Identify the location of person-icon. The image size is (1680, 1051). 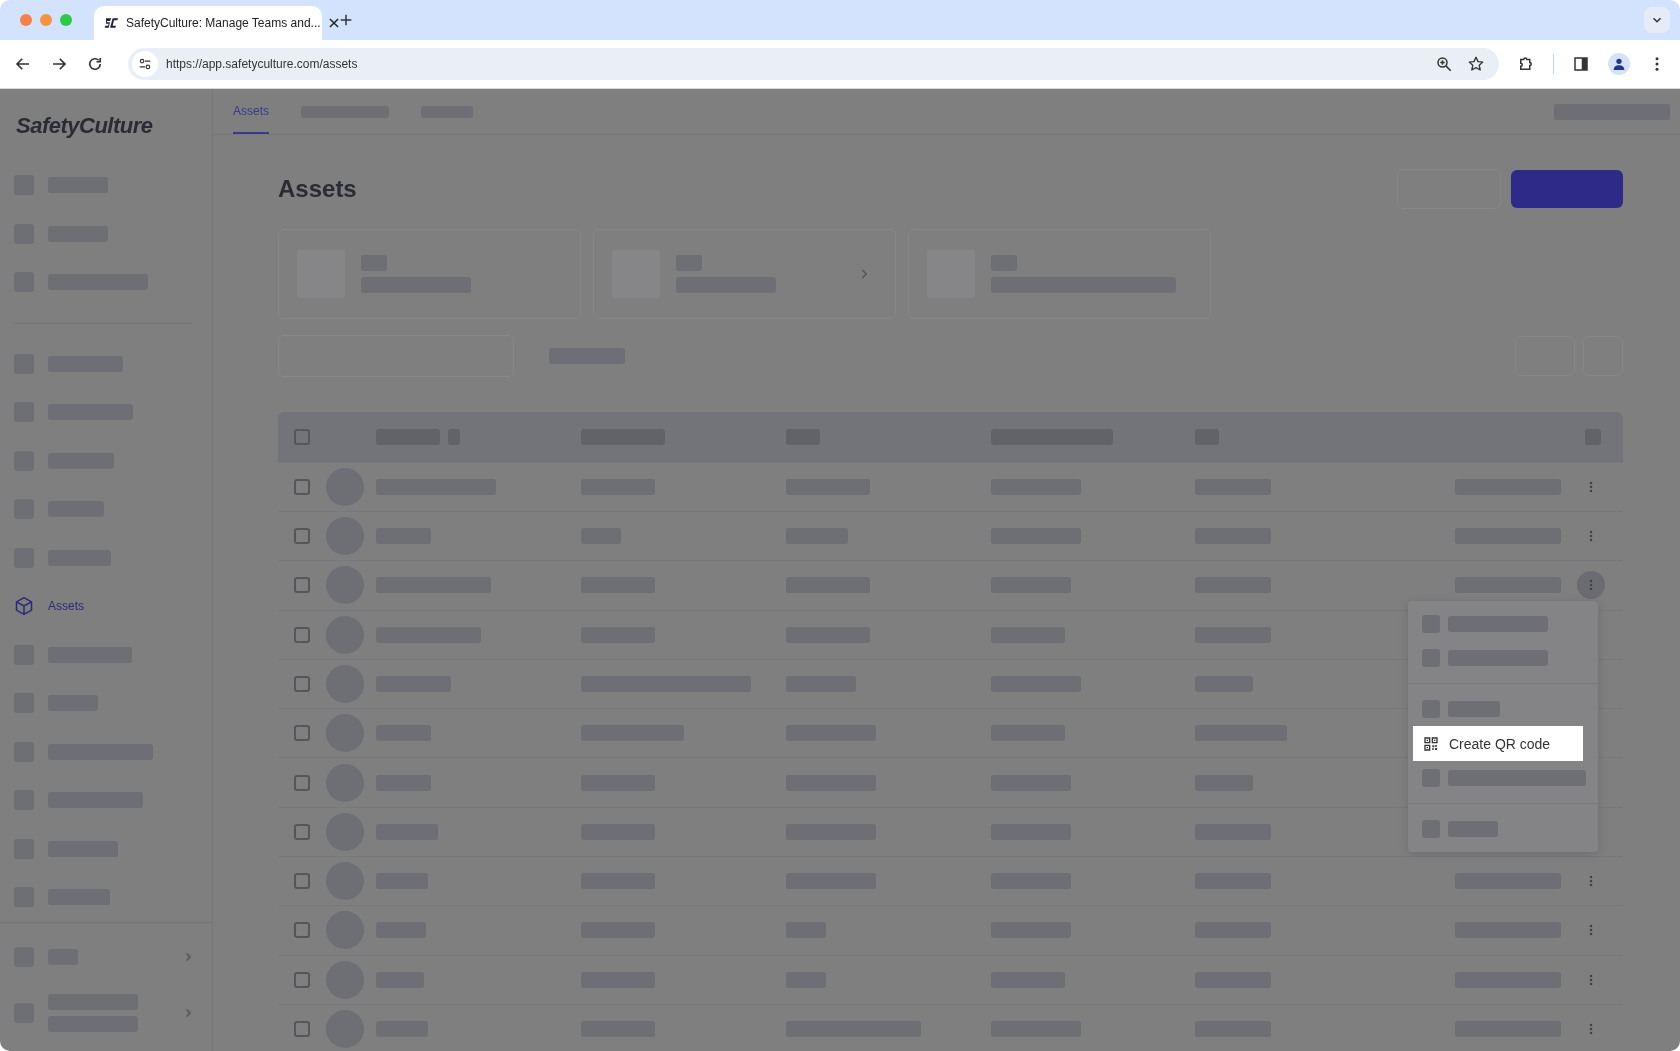
(1619, 64).